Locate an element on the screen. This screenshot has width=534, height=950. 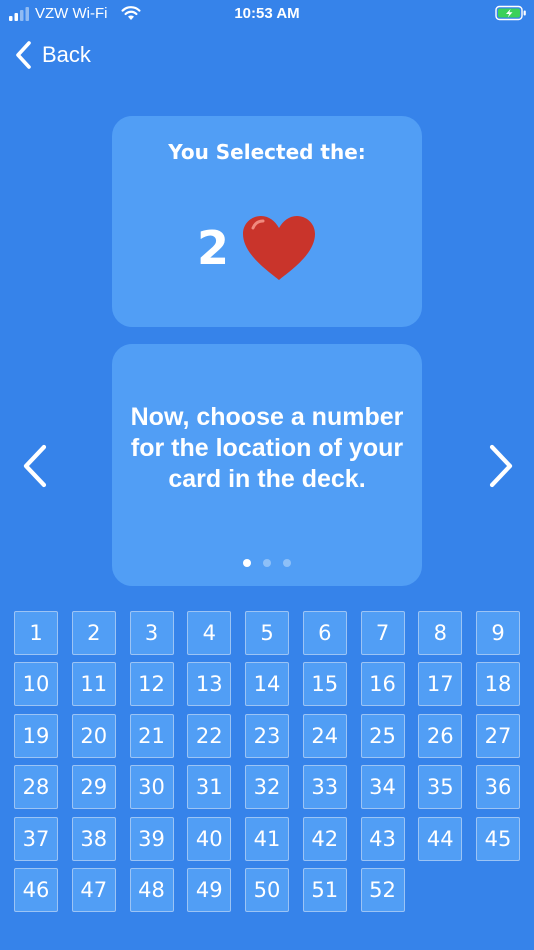
number-button-36: 36 is located at coordinates (498, 787).